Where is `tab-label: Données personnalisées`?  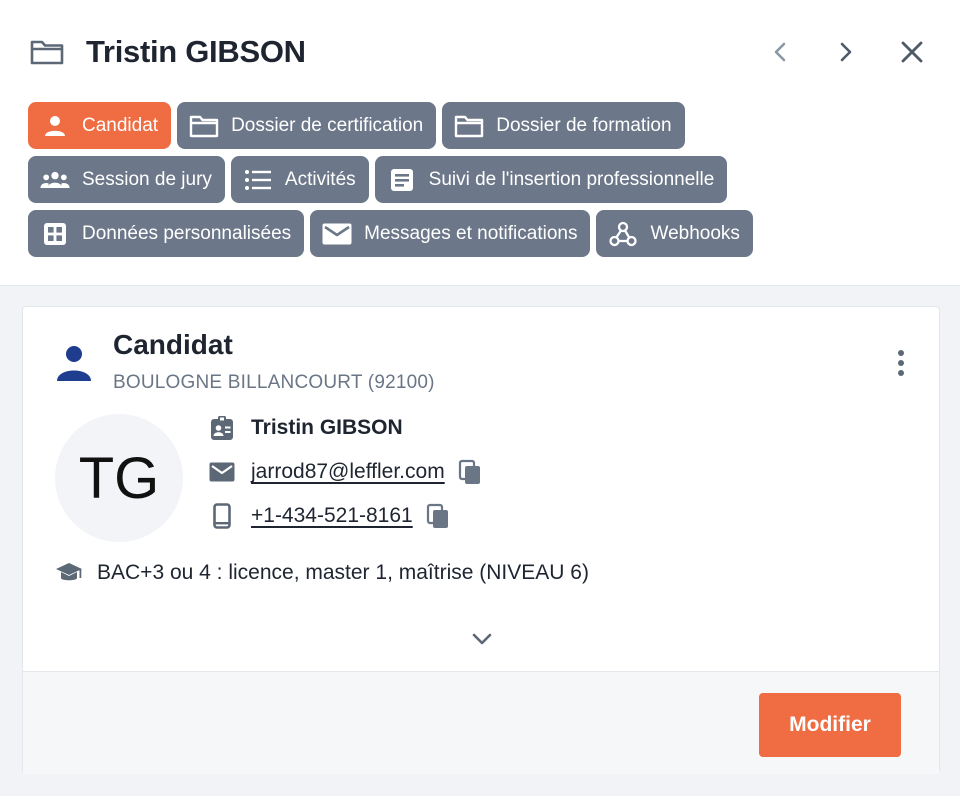
tab-label: Données personnalisées is located at coordinates (187, 233).